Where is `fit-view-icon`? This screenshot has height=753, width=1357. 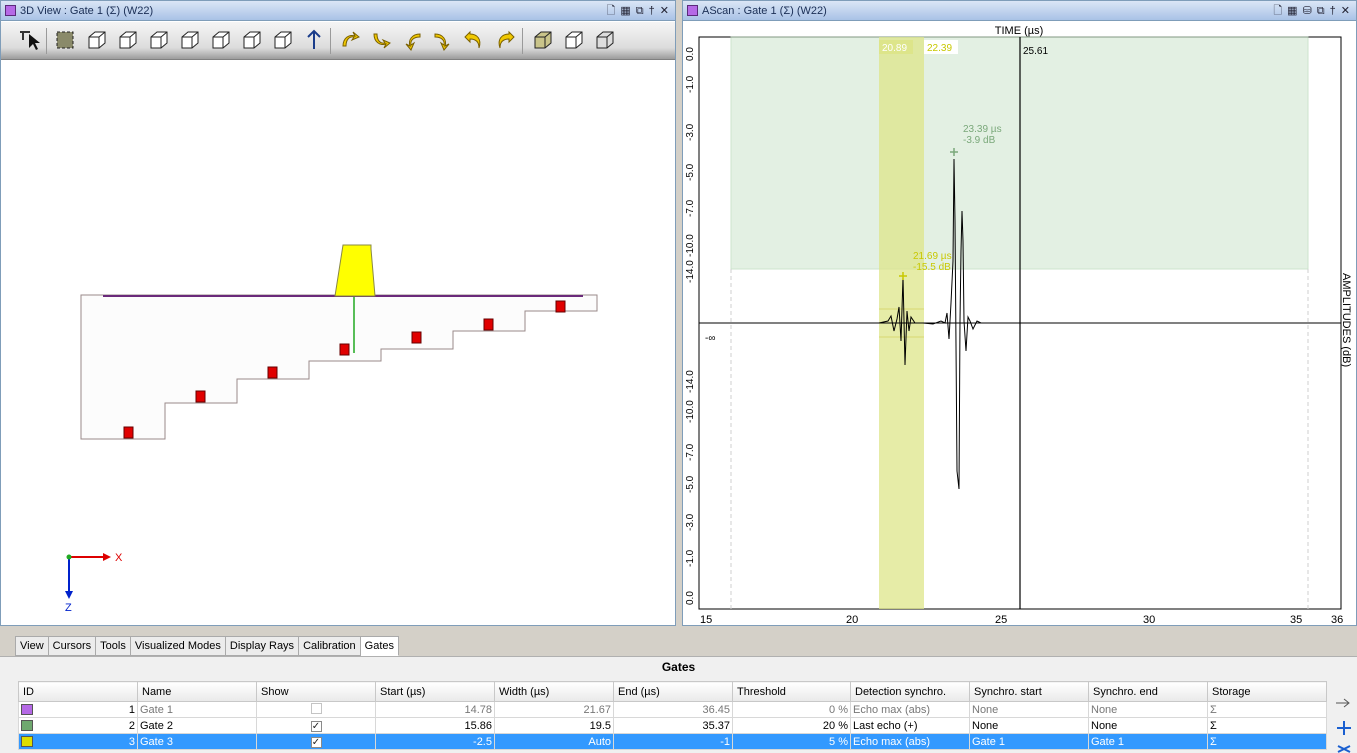
fit-view-icon is located at coordinates (65, 40).